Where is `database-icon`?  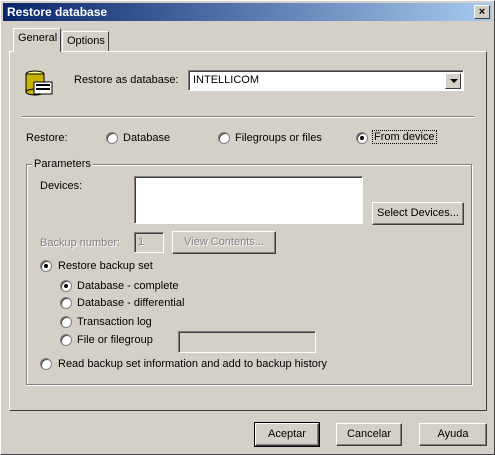 database-icon is located at coordinates (39, 83).